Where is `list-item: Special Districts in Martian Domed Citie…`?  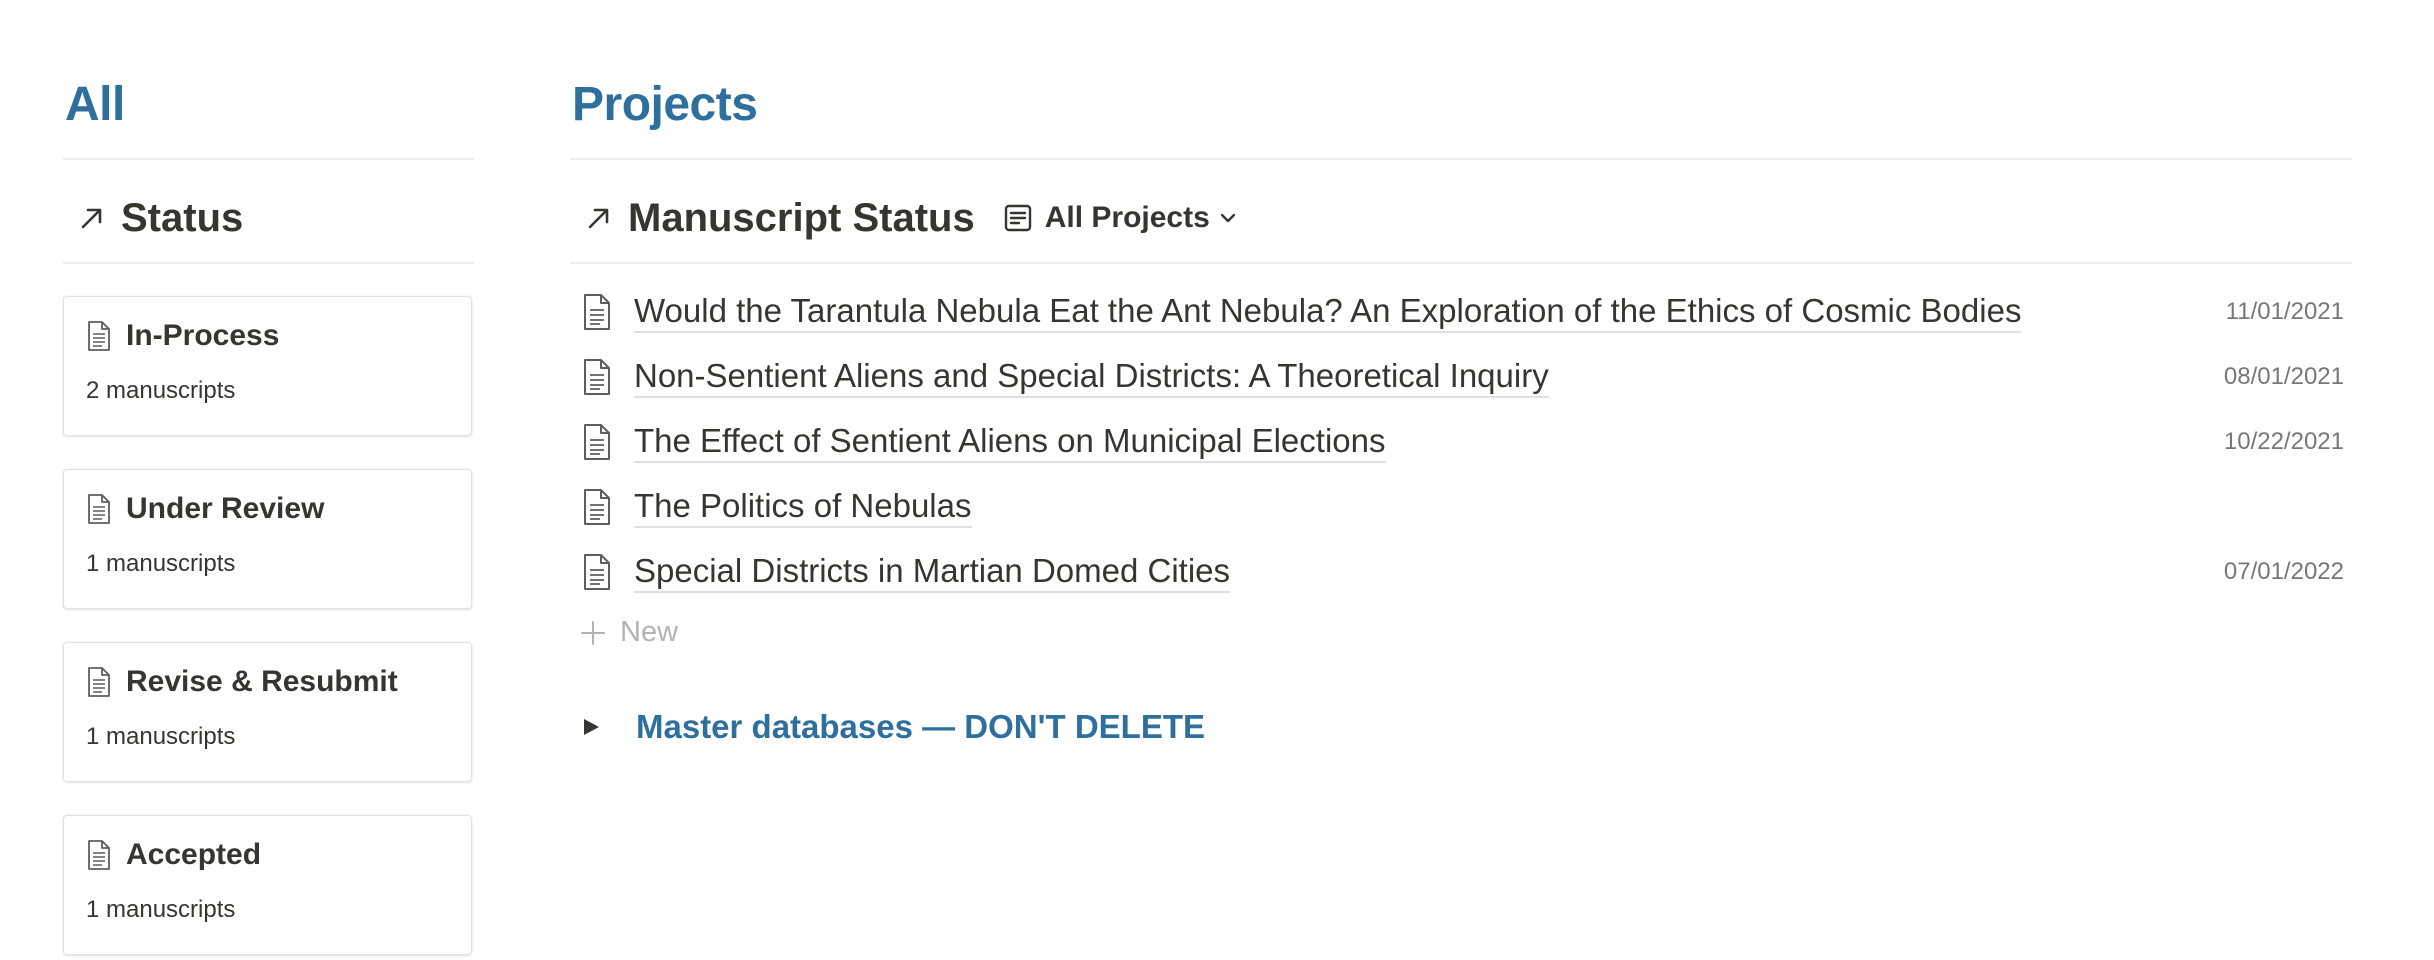
list-item: Special Districts in Martian Domed Citie… is located at coordinates (1457, 572).